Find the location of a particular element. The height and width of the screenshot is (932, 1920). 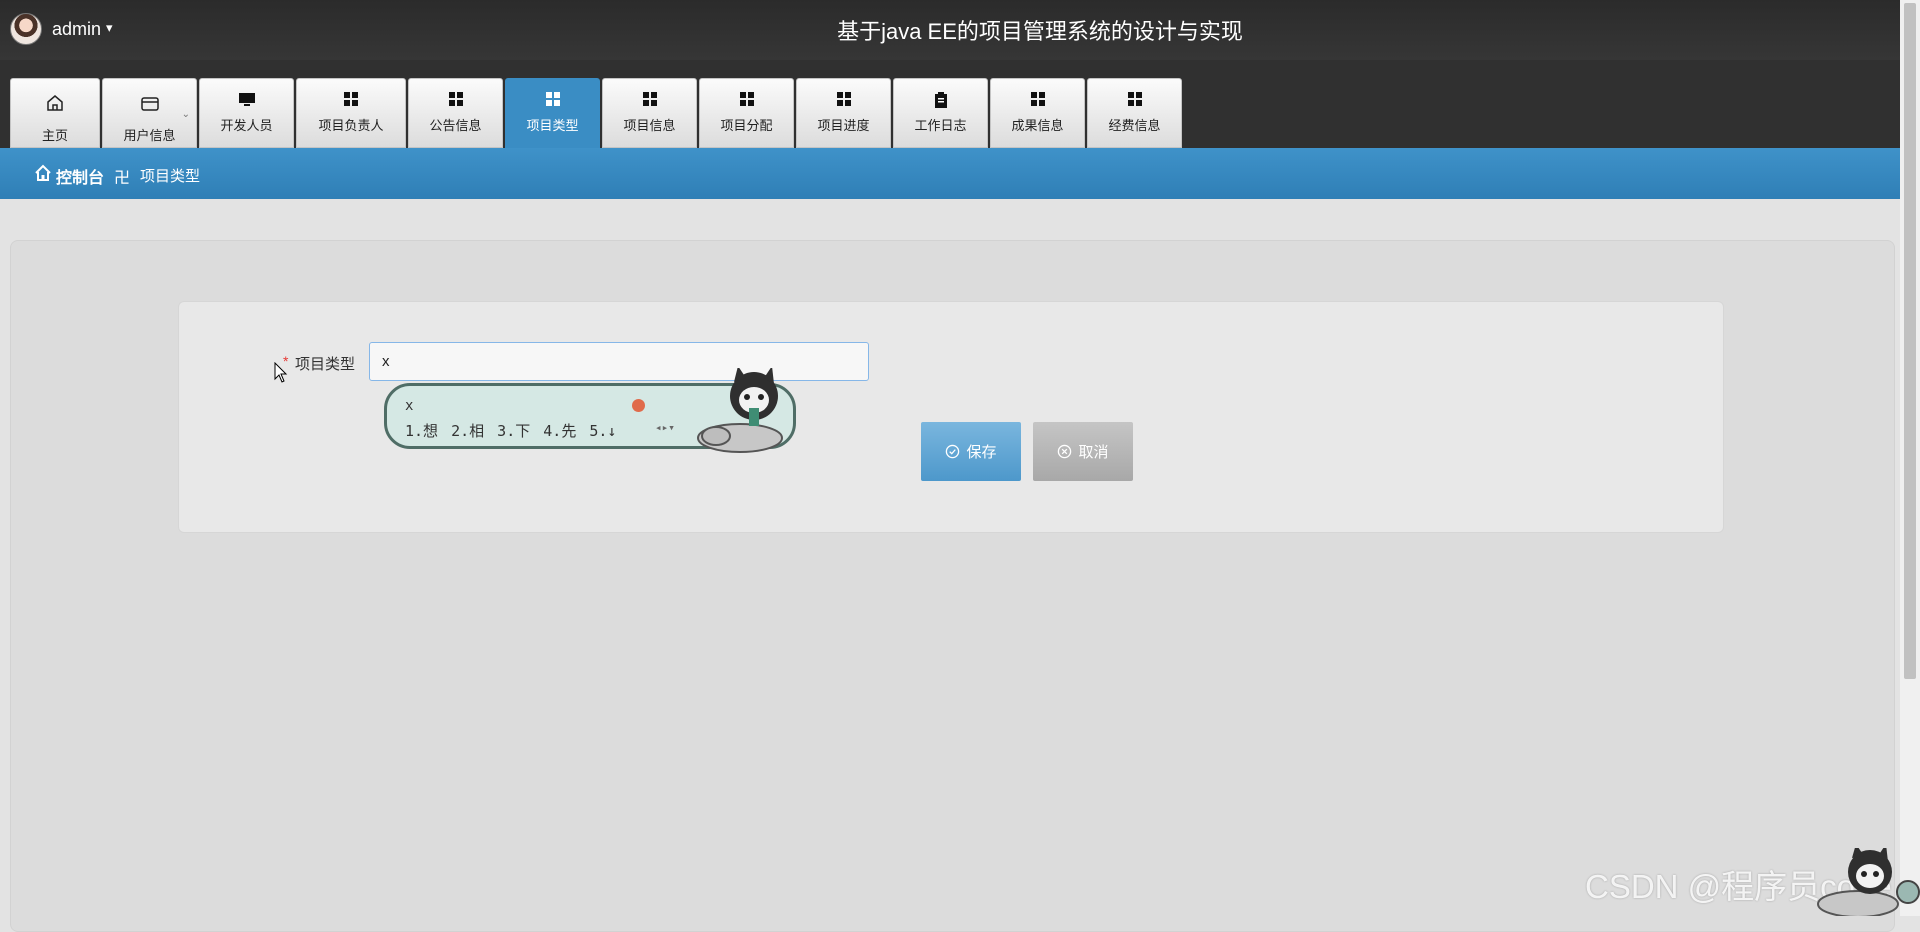

project-type-input is located at coordinates (619, 361).